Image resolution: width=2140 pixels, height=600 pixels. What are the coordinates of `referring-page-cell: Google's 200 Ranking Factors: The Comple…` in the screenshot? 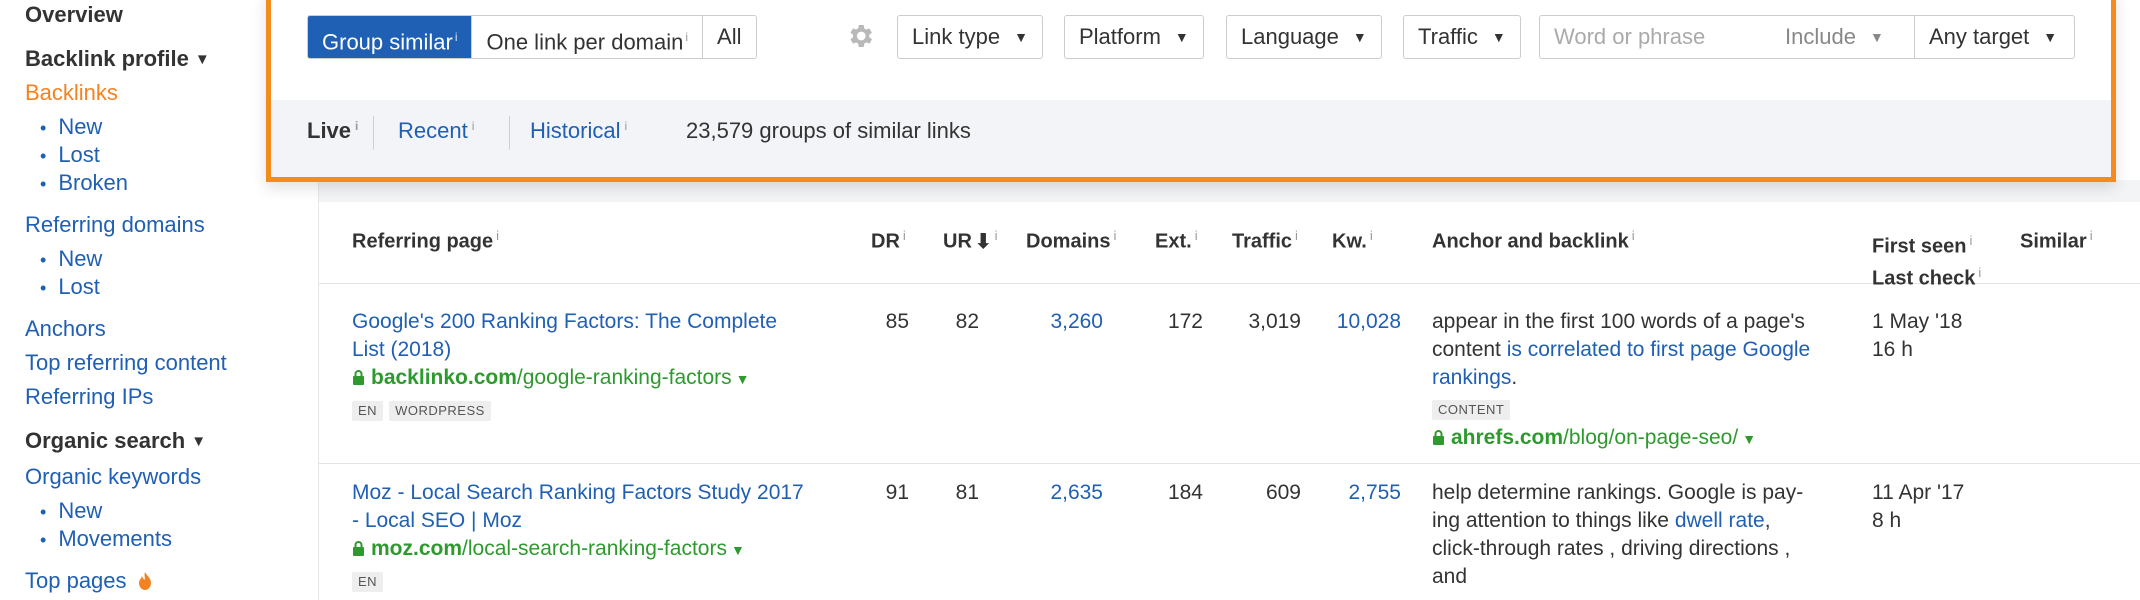 It's located at (587, 365).